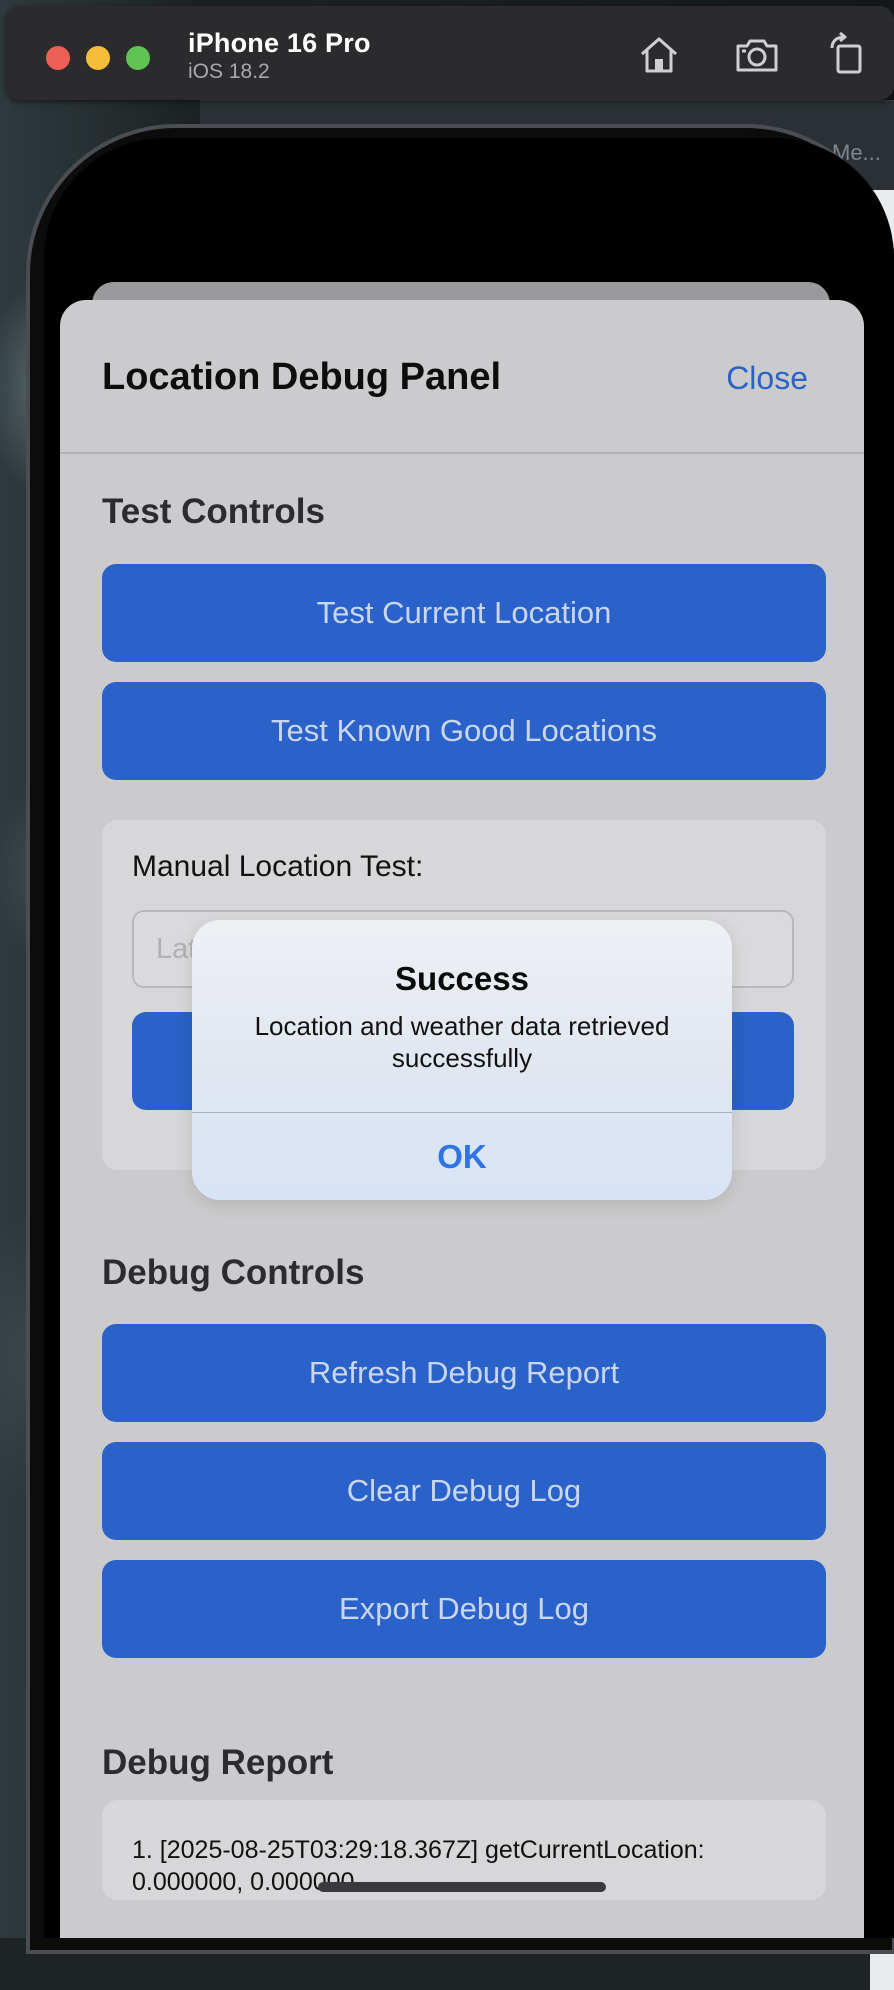 The height and width of the screenshot is (1990, 894). Describe the element at coordinates (462, 1156) in the screenshot. I see `alert-ok-button: OK` at that location.